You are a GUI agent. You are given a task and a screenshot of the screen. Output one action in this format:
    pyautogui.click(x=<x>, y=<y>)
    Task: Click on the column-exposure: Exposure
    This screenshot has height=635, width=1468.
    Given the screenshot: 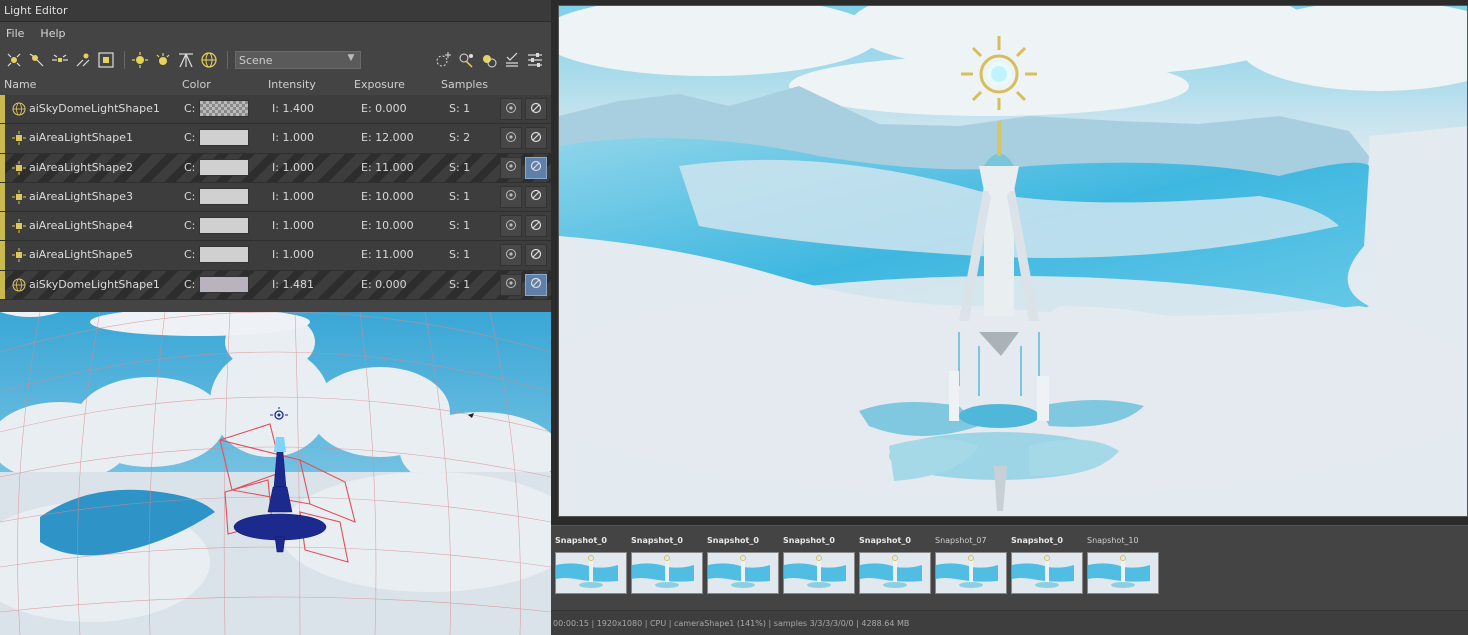 What is the action you would take?
    pyautogui.click(x=379, y=84)
    